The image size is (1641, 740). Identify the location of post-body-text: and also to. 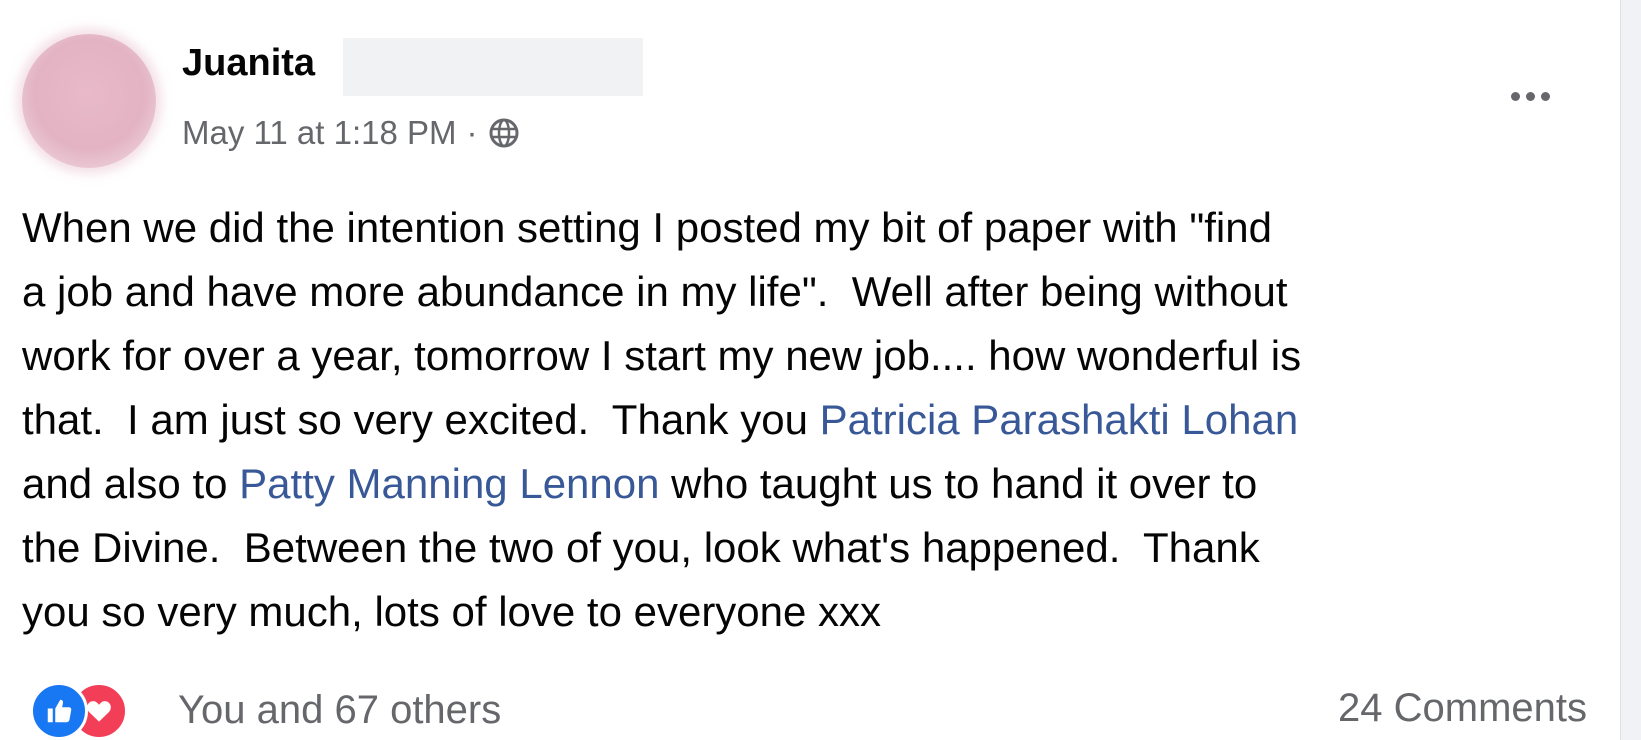
(131, 483).